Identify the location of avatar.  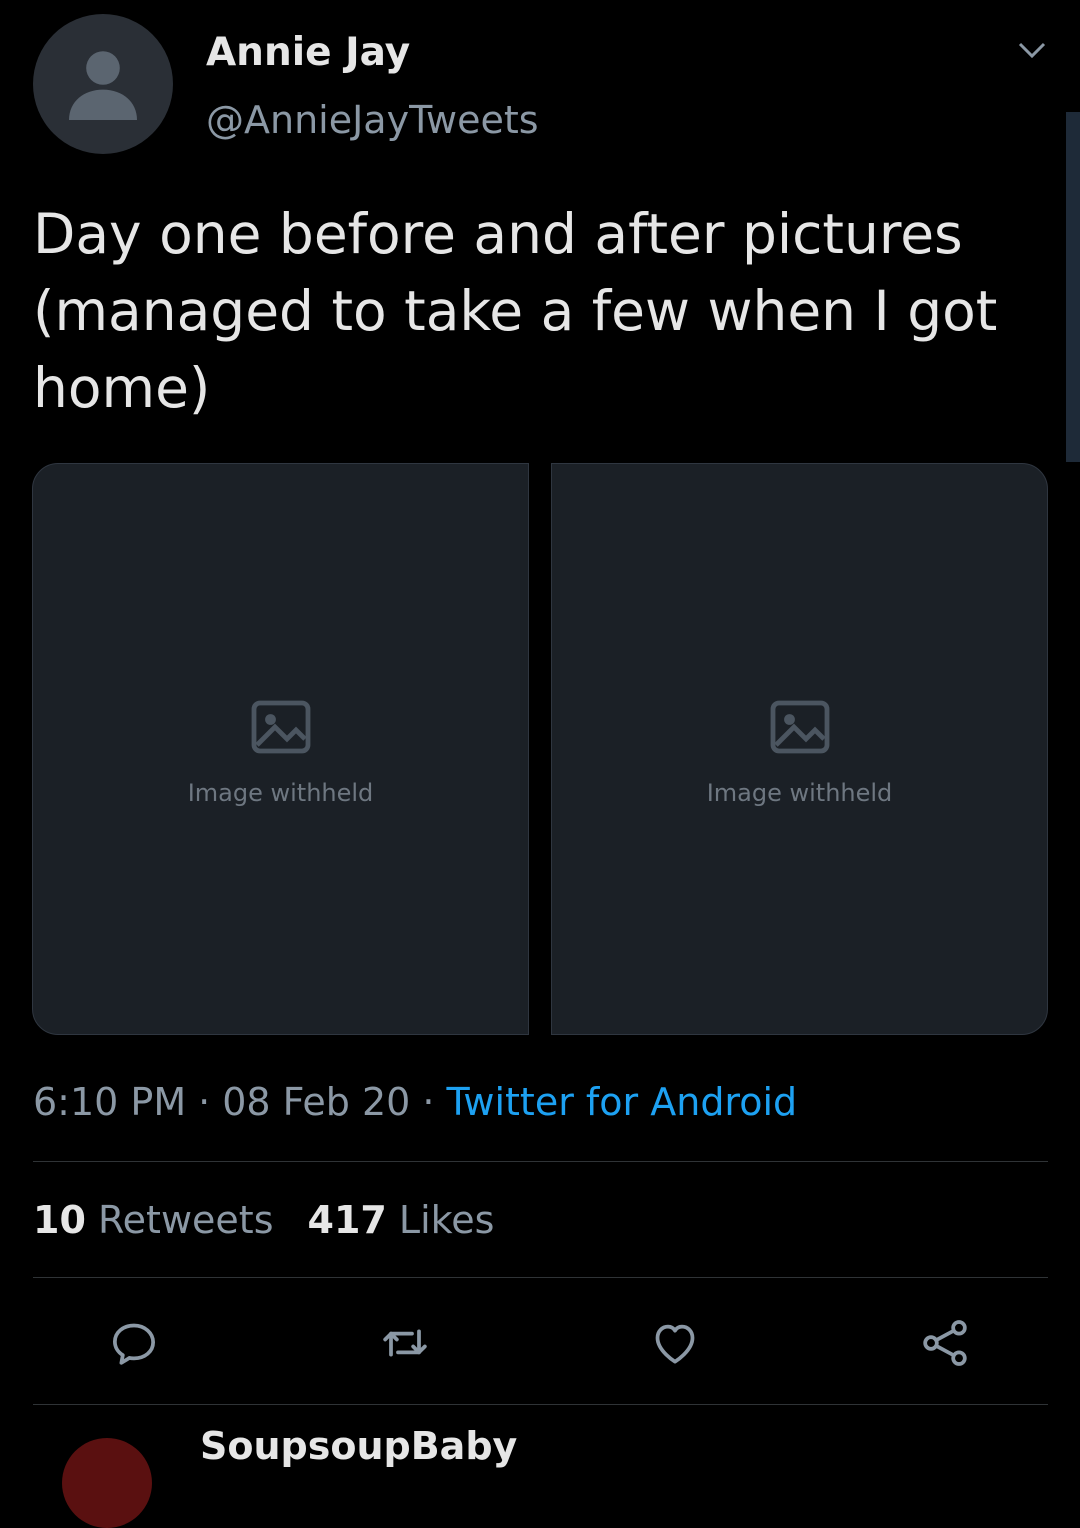
(103, 84).